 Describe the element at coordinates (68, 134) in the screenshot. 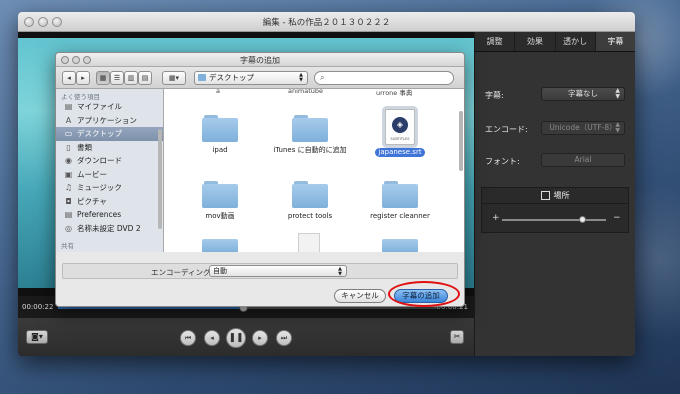

I see `desktop-icon: ▭` at that location.